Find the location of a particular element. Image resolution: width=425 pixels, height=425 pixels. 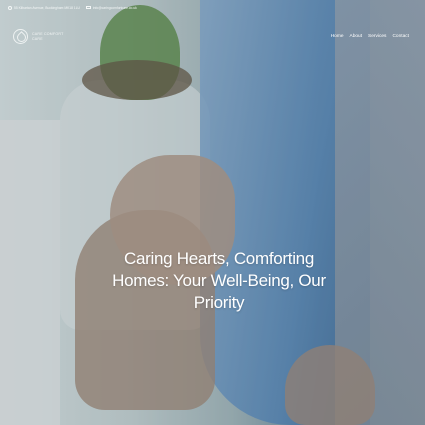

site-logo: CARE COMFORT CARE is located at coordinates (38, 36).